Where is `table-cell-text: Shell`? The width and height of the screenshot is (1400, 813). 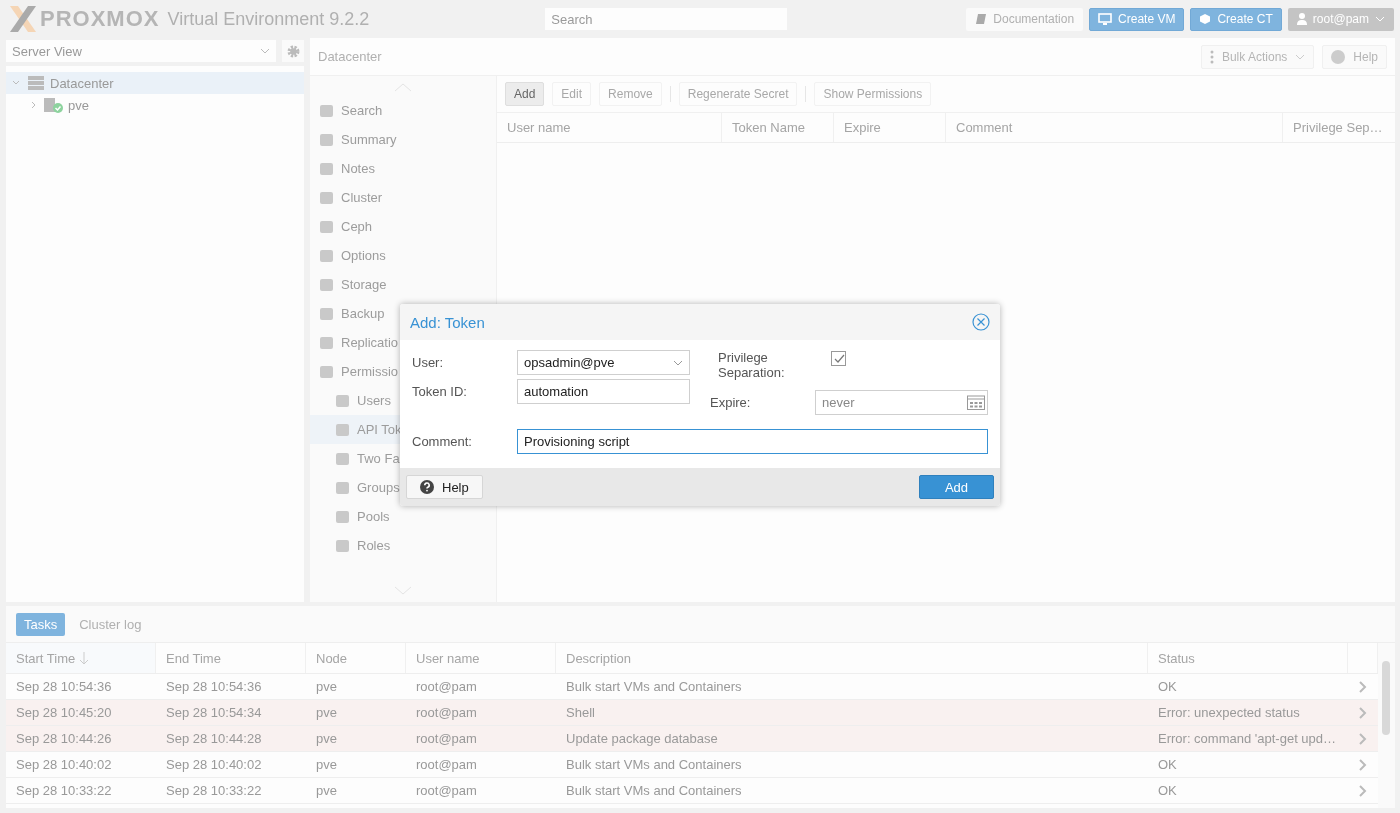 table-cell-text: Shell is located at coordinates (580, 713).